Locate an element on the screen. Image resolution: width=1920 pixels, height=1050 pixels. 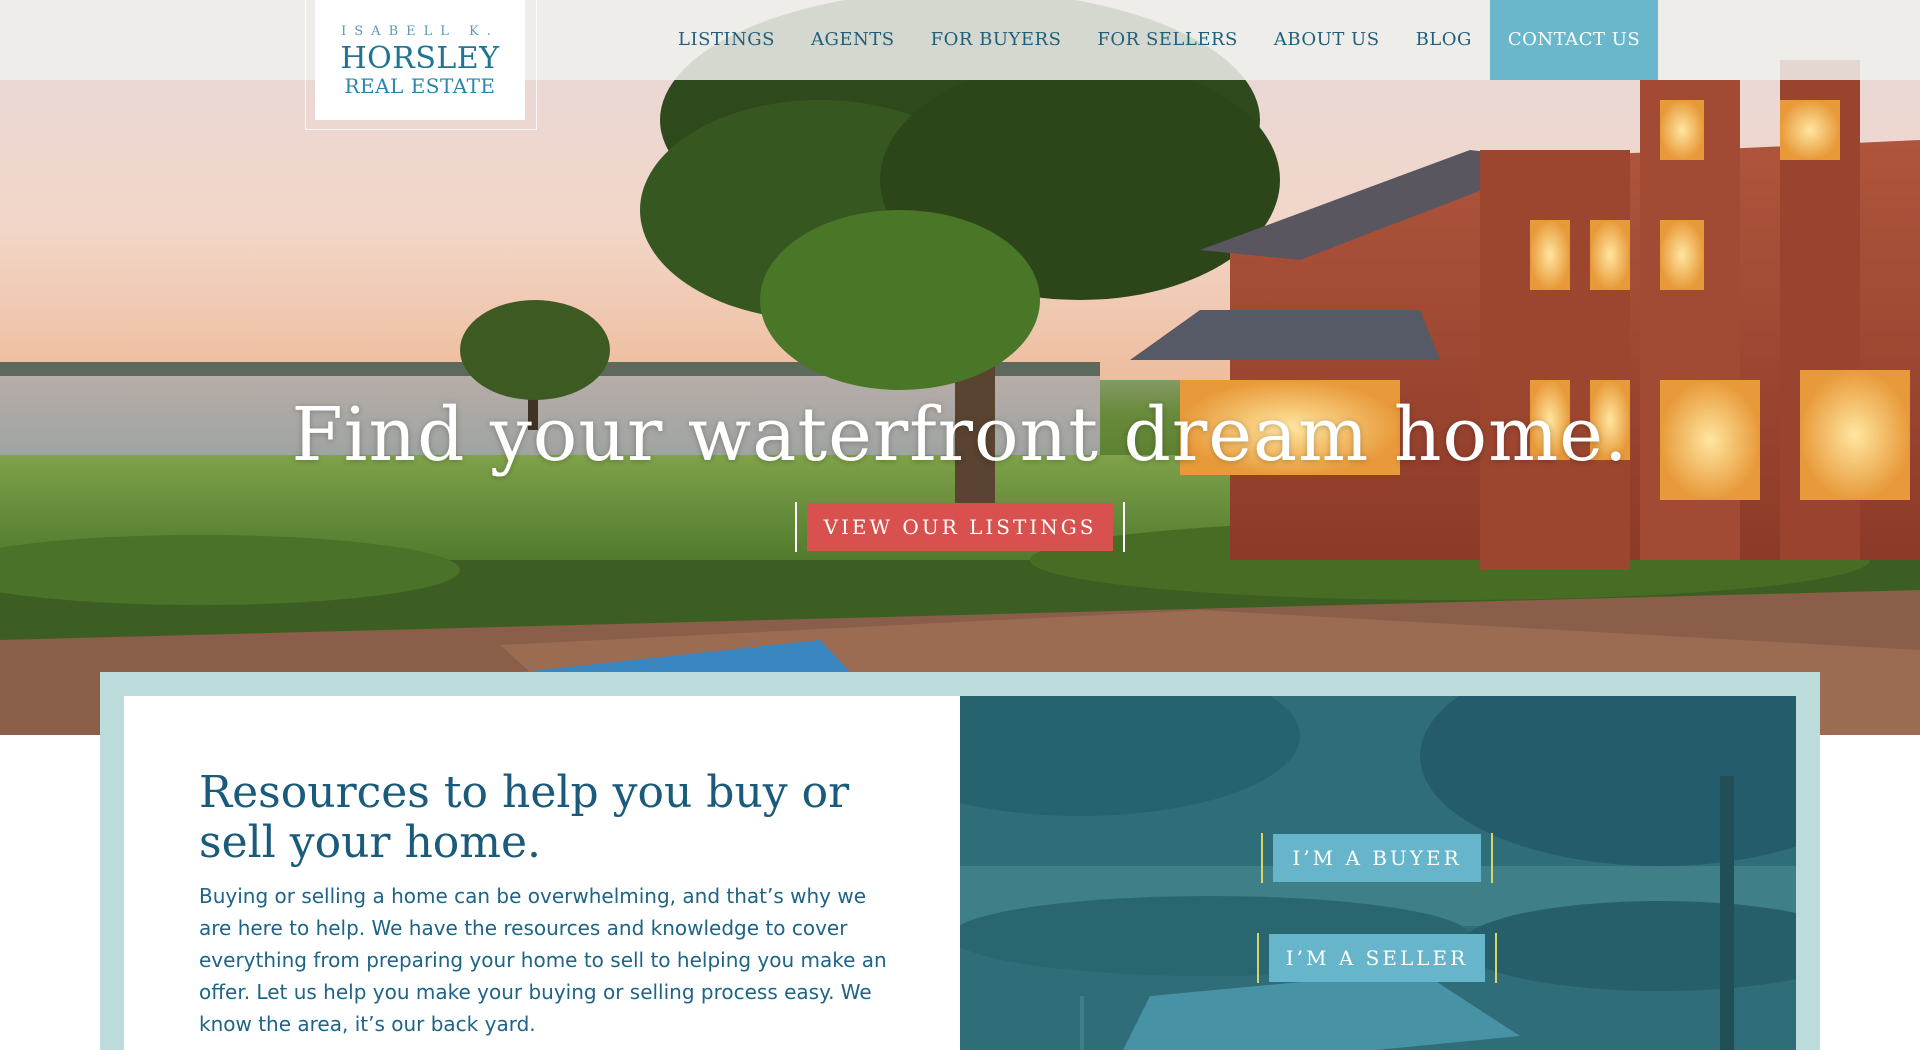
im-a-seller-button: I’M A SELLER is located at coordinates (1377, 958).